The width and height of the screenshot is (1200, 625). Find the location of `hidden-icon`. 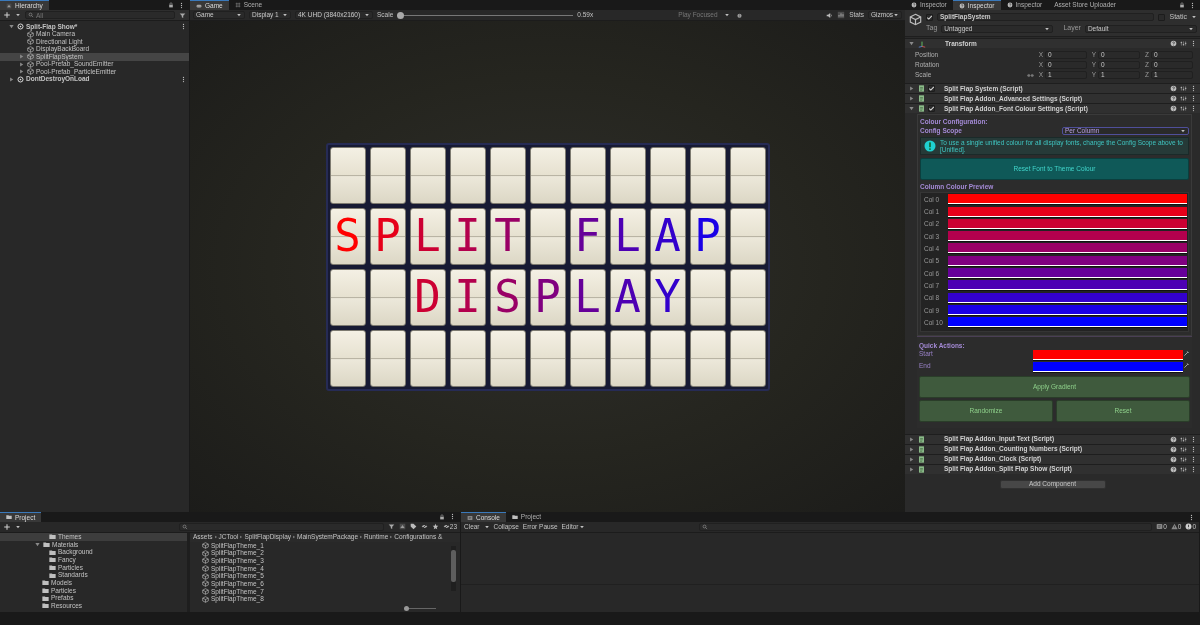

hidden-icon is located at coordinates (424, 527).